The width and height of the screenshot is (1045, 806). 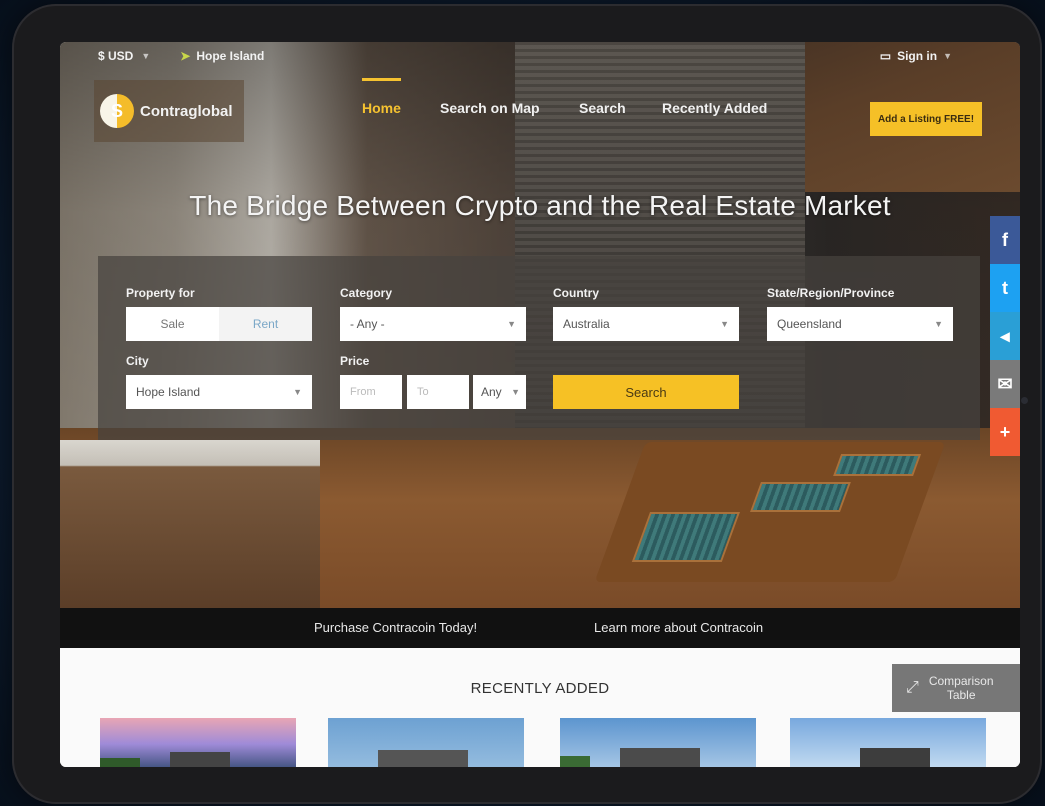 I want to click on nav-search-on-map: Search on Map, so click(x=490, y=108).